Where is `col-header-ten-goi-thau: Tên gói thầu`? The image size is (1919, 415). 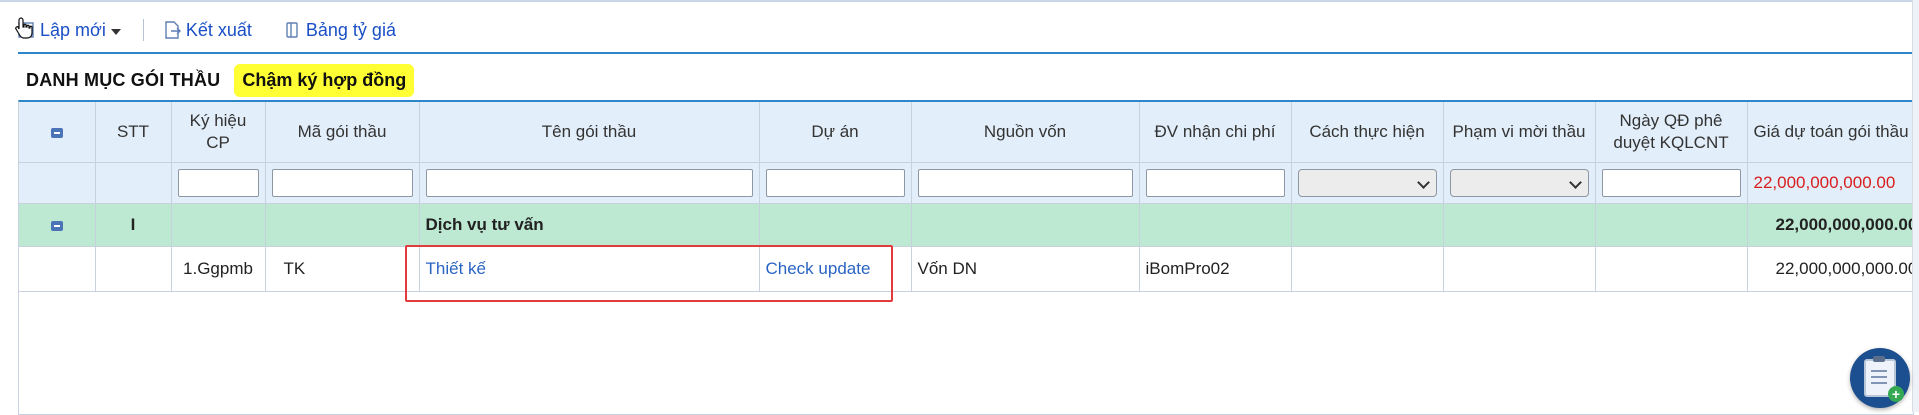 col-header-ten-goi-thau: Tên gói thầu is located at coordinates (589, 132).